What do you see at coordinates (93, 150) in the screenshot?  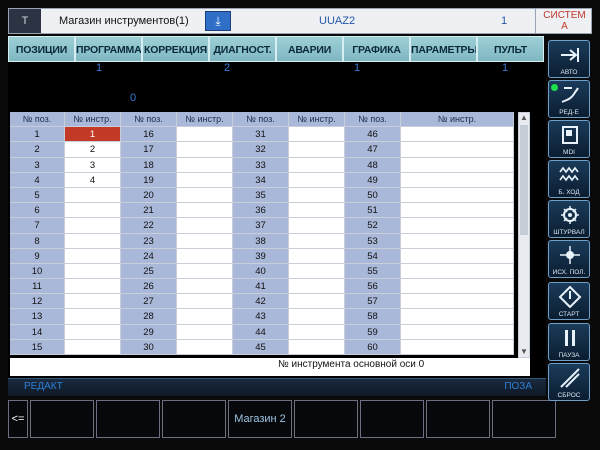 I see `tool-cell: 2` at bounding box center [93, 150].